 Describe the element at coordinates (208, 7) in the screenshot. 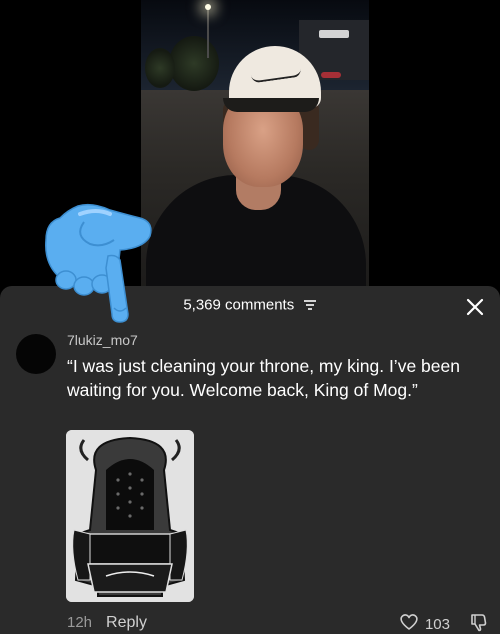

I see `video-lamp` at that location.